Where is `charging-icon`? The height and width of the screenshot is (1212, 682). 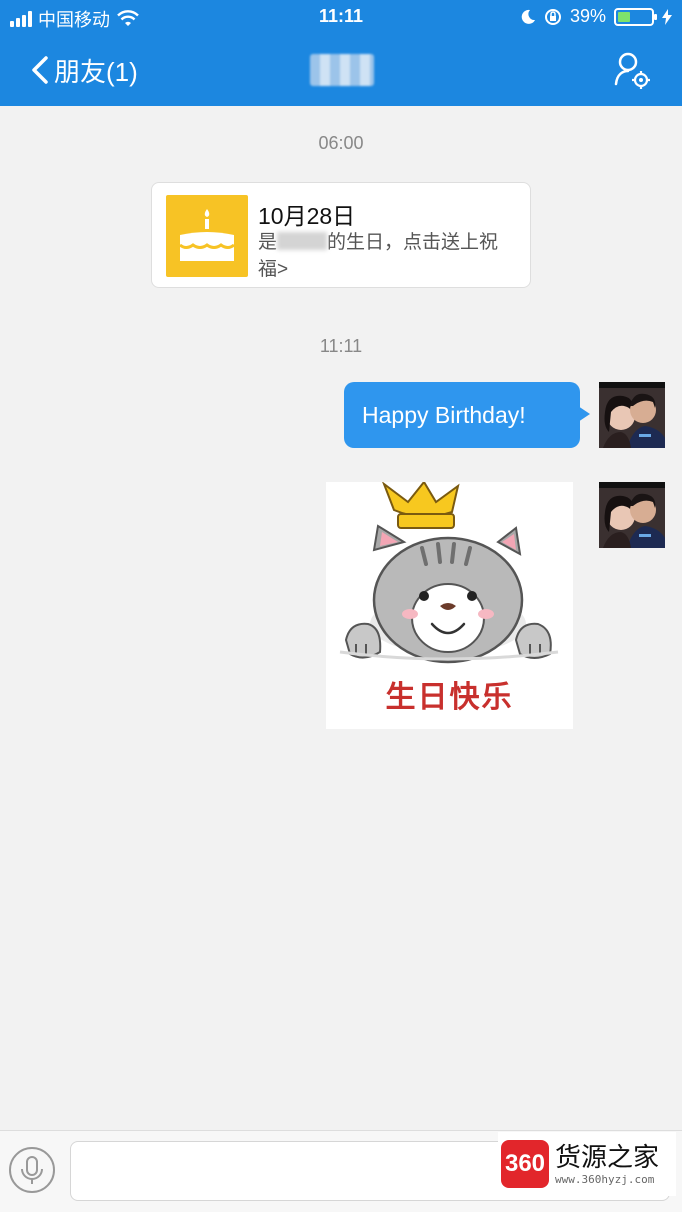
charging-icon is located at coordinates (667, 16).